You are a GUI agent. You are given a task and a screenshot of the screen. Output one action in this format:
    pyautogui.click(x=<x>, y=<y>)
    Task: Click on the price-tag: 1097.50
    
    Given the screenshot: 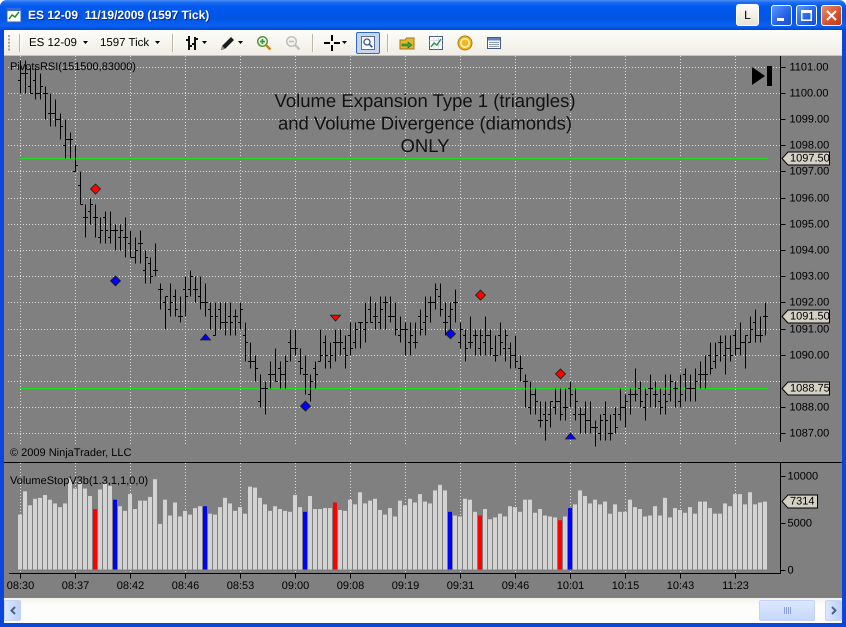 What is the action you would take?
    pyautogui.click(x=805, y=159)
    